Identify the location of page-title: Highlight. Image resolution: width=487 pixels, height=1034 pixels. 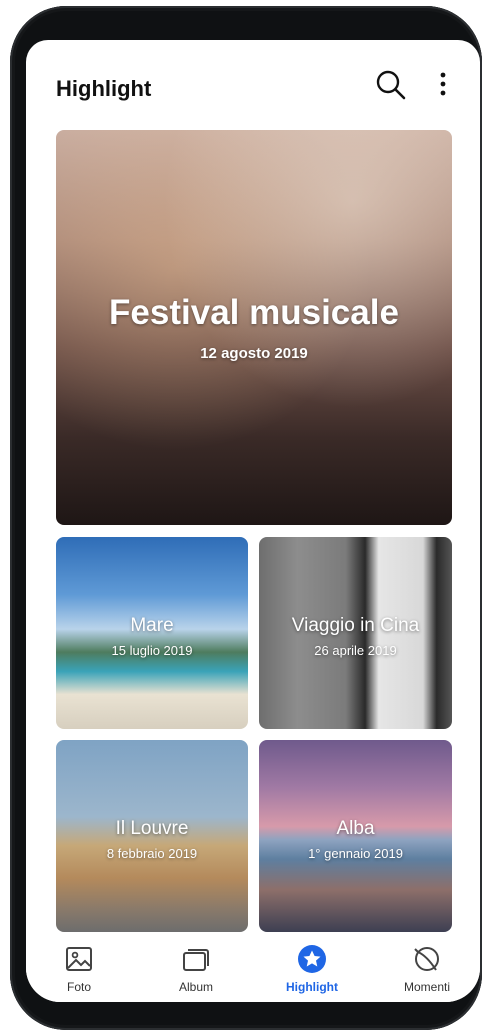
(104, 88).